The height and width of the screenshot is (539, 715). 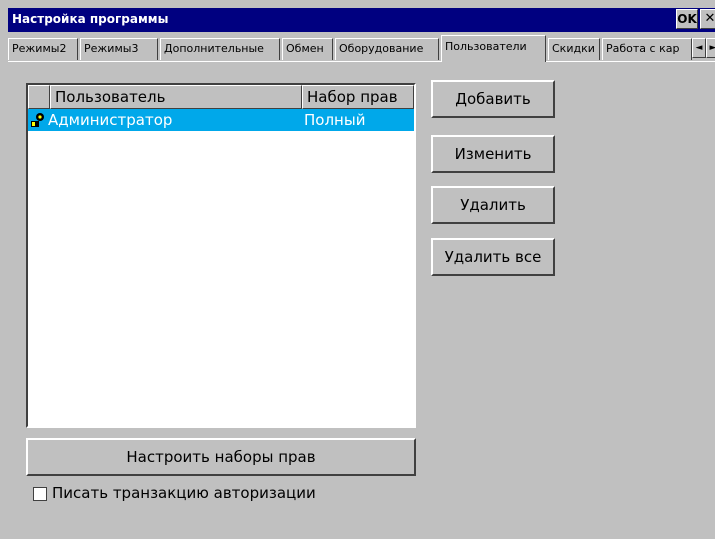 What do you see at coordinates (493, 257) in the screenshot?
I see `delete-all-button: Удалить все` at bounding box center [493, 257].